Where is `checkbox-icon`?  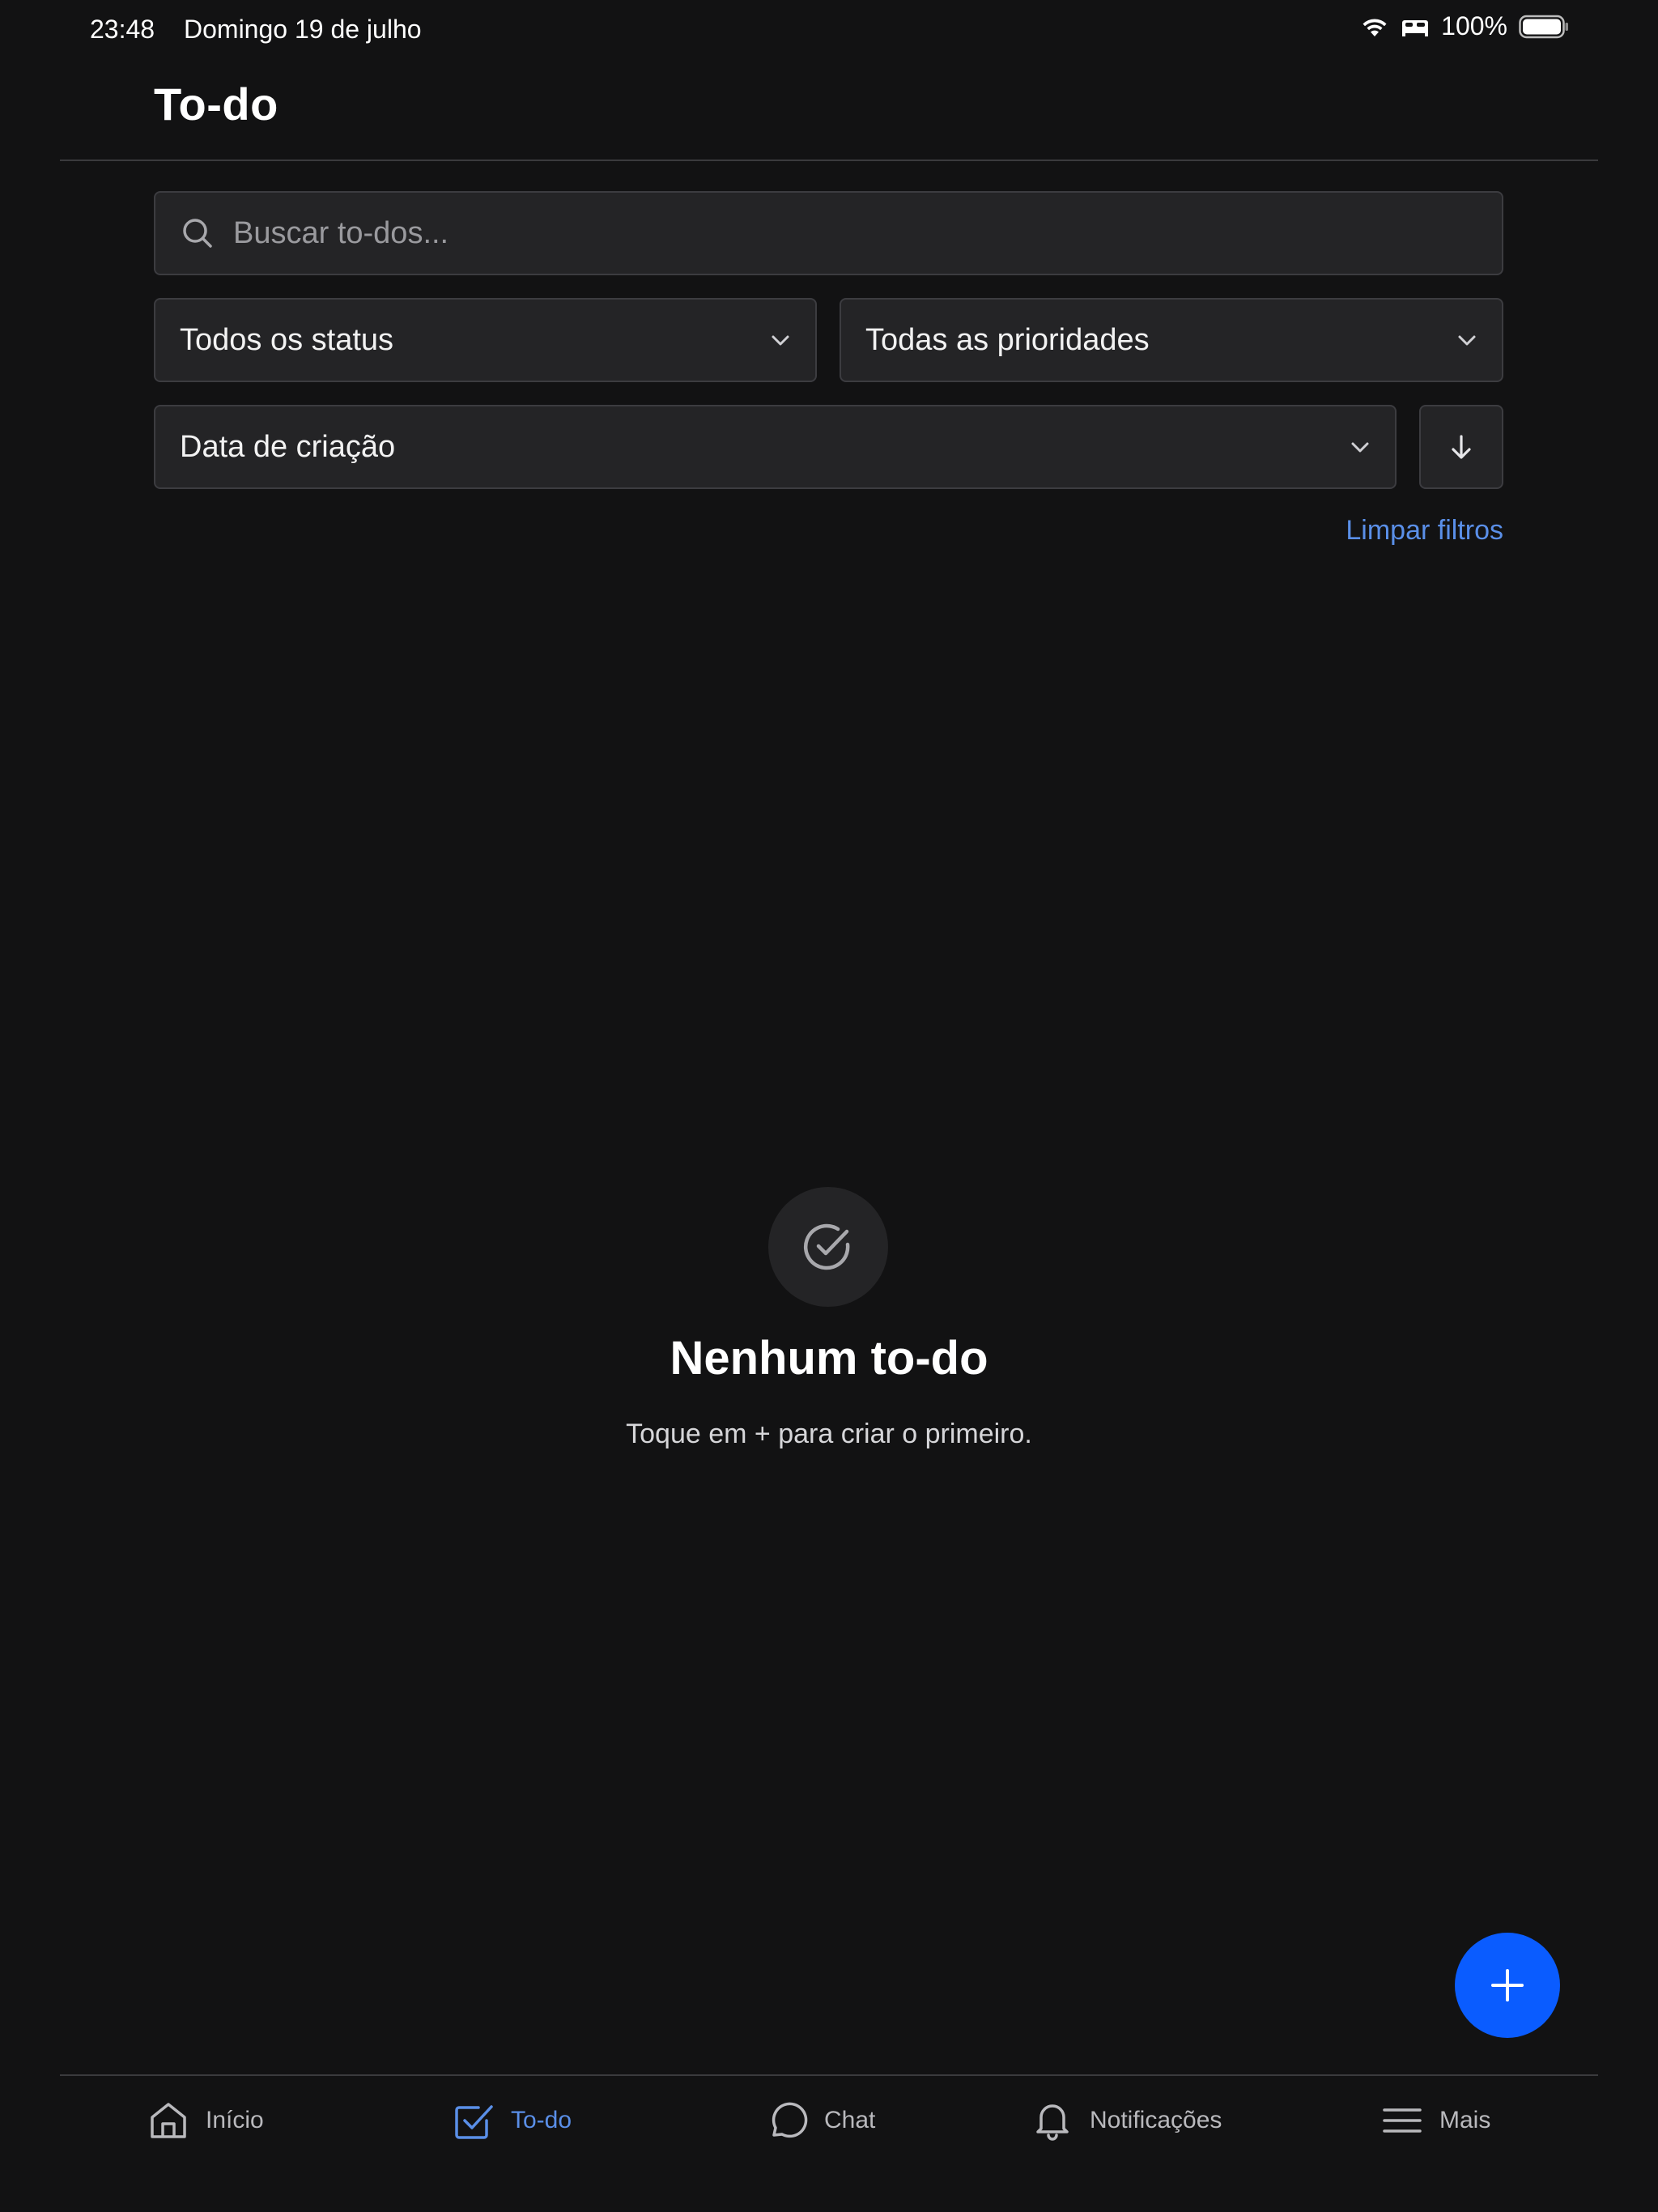
checkbox-icon is located at coordinates (474, 2122).